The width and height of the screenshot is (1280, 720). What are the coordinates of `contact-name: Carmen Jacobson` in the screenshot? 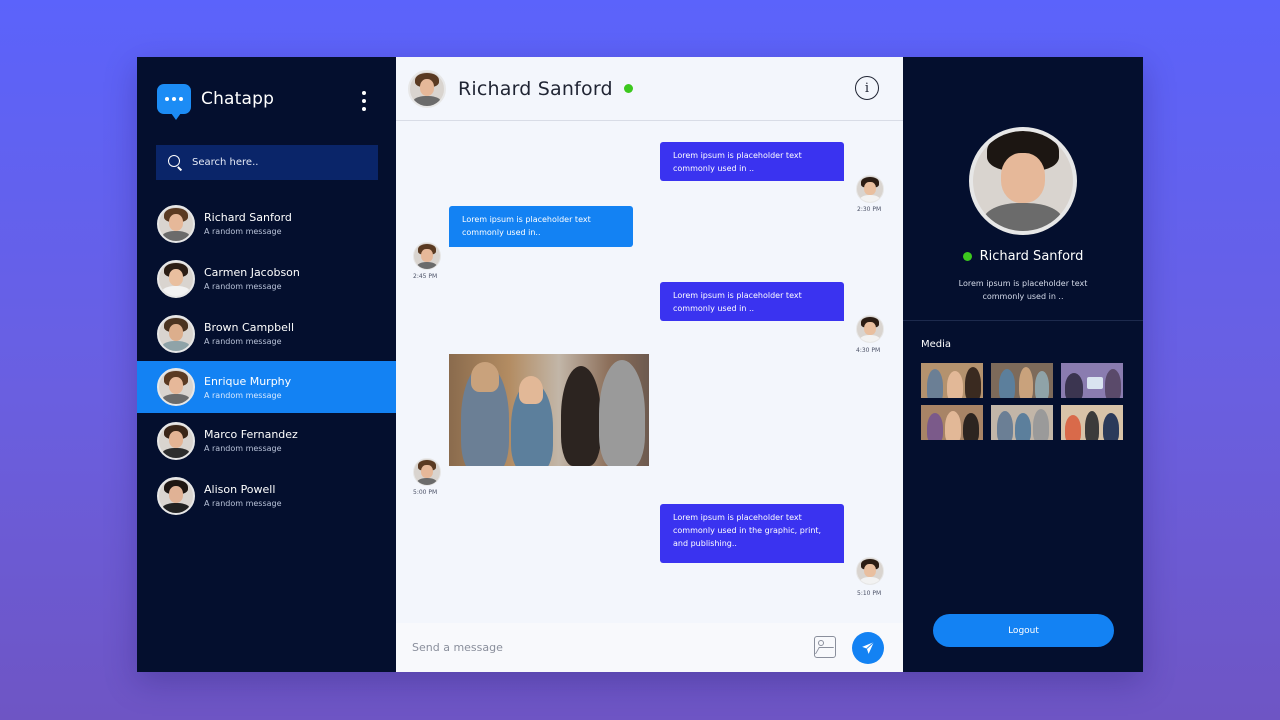 It's located at (252, 272).